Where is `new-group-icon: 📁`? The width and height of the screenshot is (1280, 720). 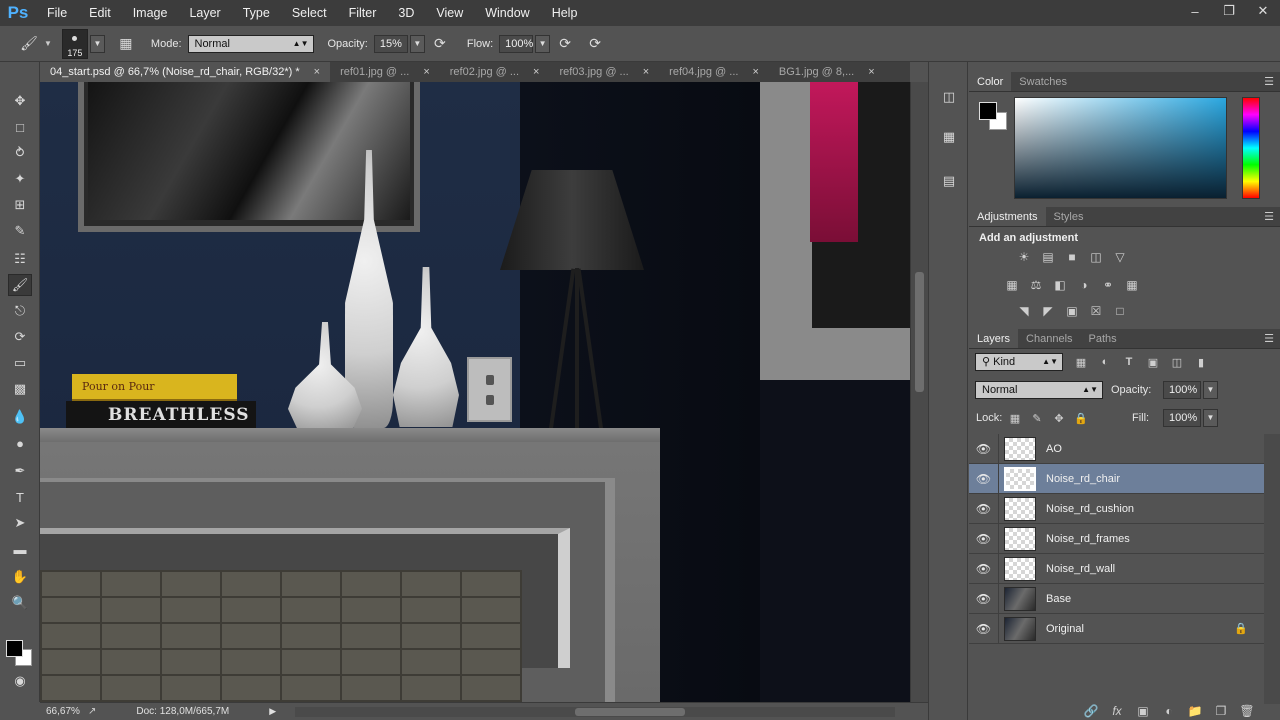
new-group-icon: 📁 is located at coordinates (1195, 711).